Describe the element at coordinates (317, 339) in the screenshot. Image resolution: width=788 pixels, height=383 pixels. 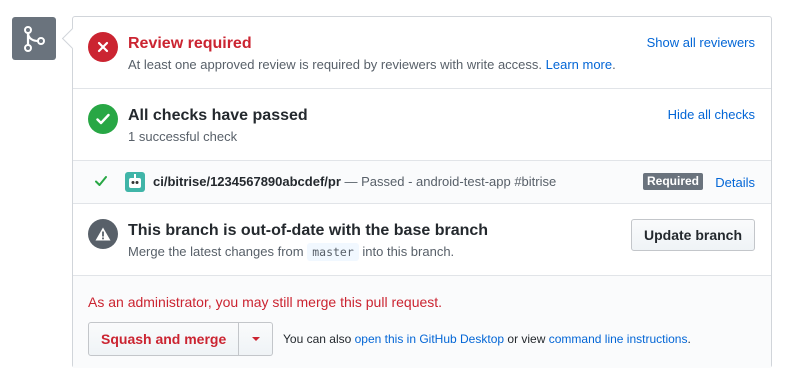
I see `also-prefix: You can also` at that location.